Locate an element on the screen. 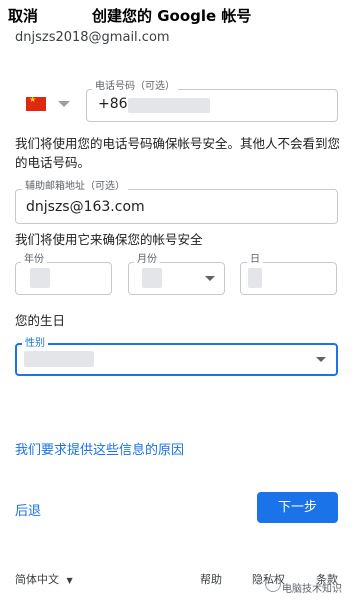  next-button: 下一步 is located at coordinates (297, 507).